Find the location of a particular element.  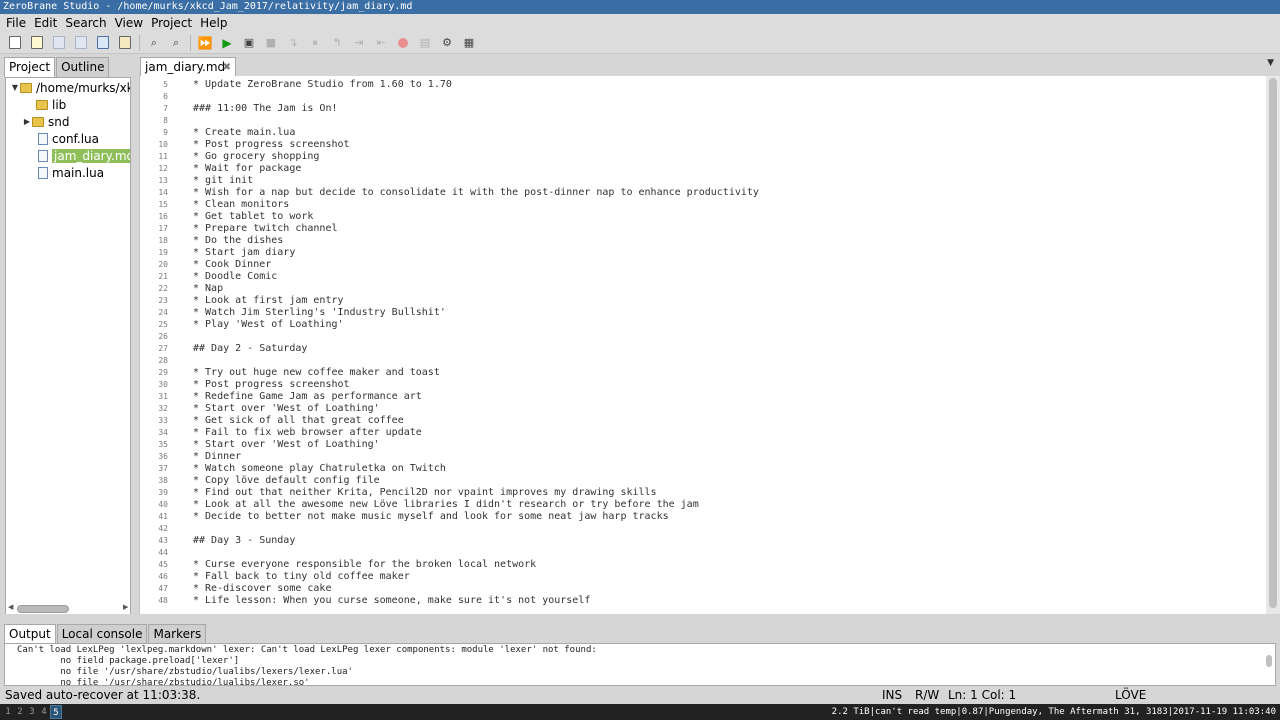

output-window-icon: ▦ is located at coordinates (469, 43).